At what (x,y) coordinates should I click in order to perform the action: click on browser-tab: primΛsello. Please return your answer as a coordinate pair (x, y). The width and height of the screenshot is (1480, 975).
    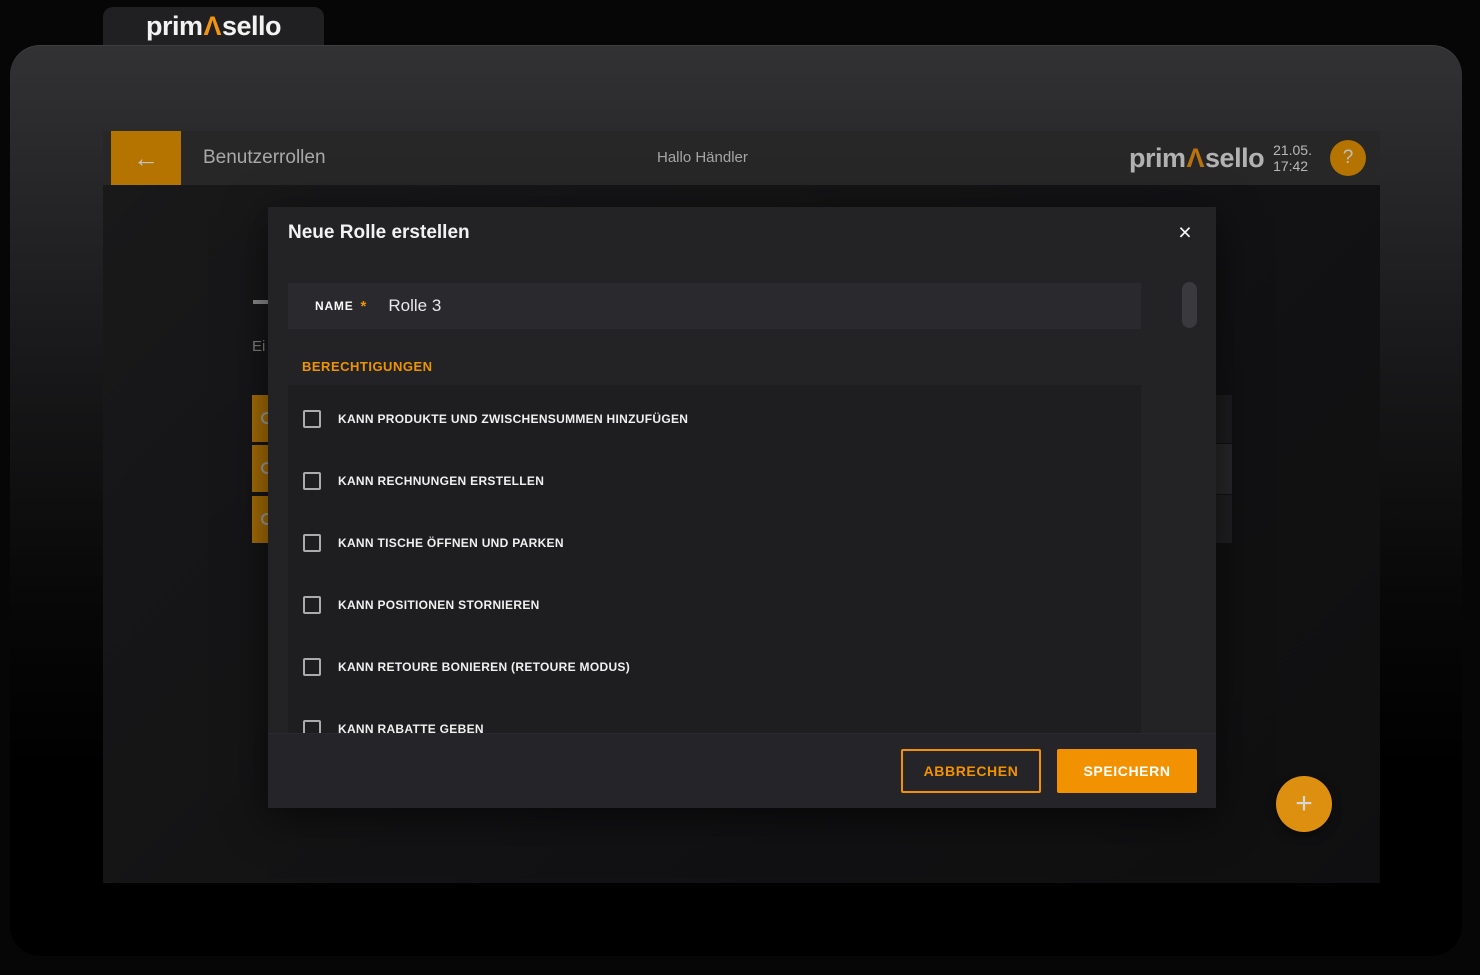
    Looking at the image, I should click on (213, 26).